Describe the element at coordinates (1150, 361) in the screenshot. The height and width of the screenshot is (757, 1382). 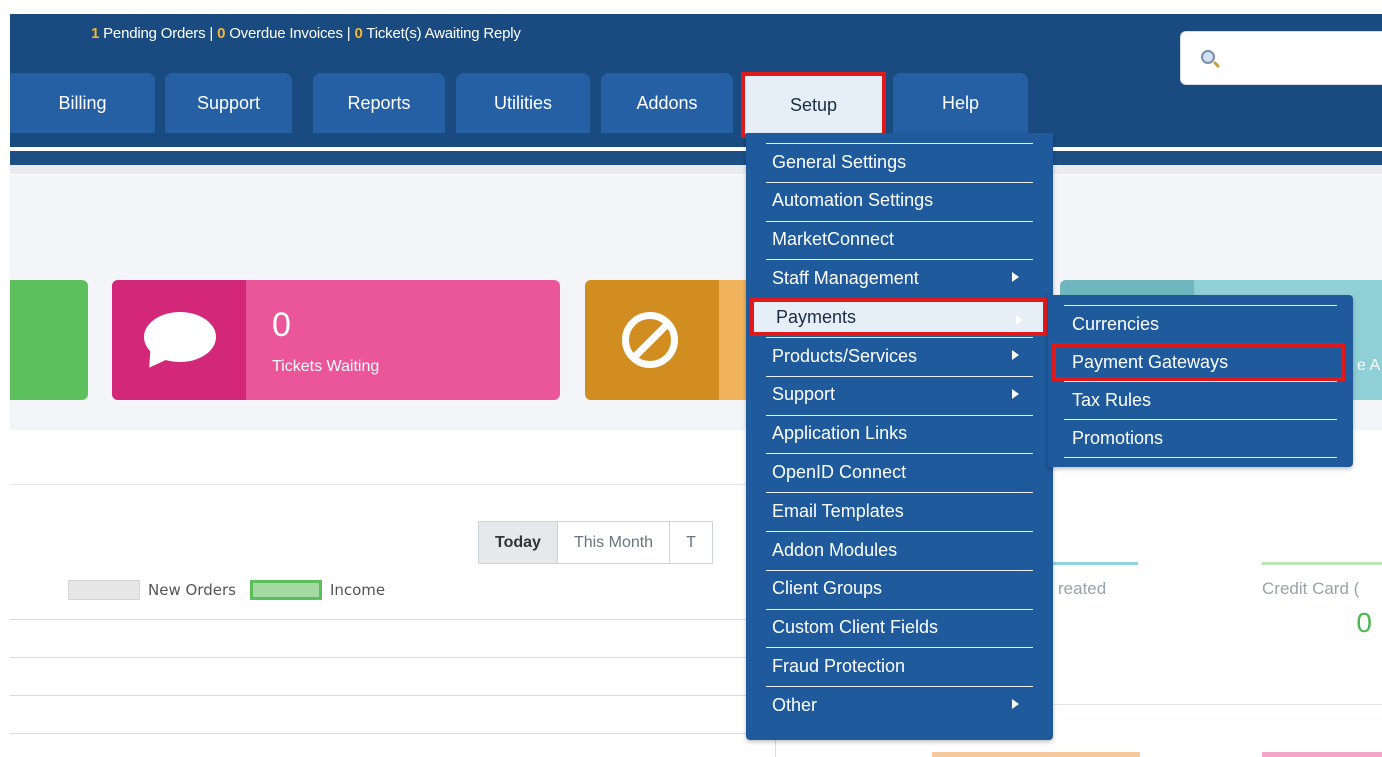
I see `payments-submenu-item-label: Payment Gateways` at that location.